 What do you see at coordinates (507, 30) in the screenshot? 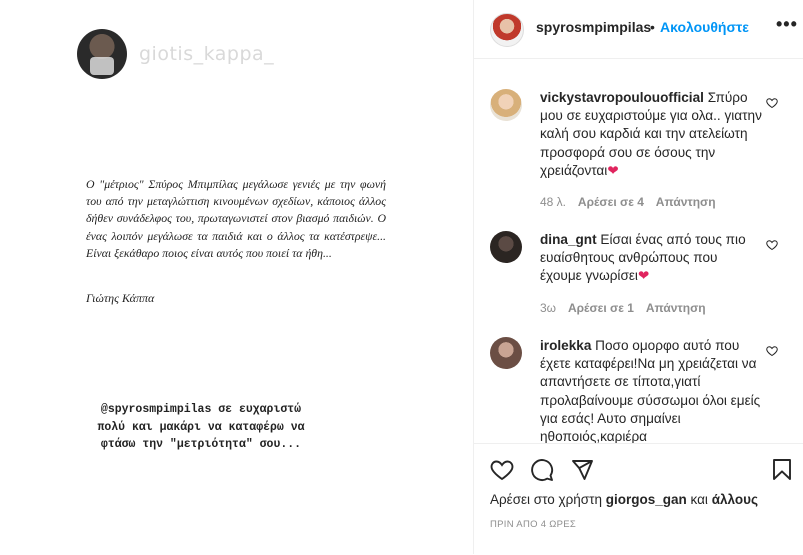
I see `author-avatar` at bounding box center [507, 30].